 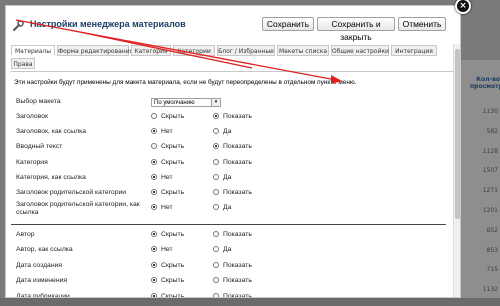 I want to click on modal-title: Настройки менеджера материалов, so click(x=108, y=24).